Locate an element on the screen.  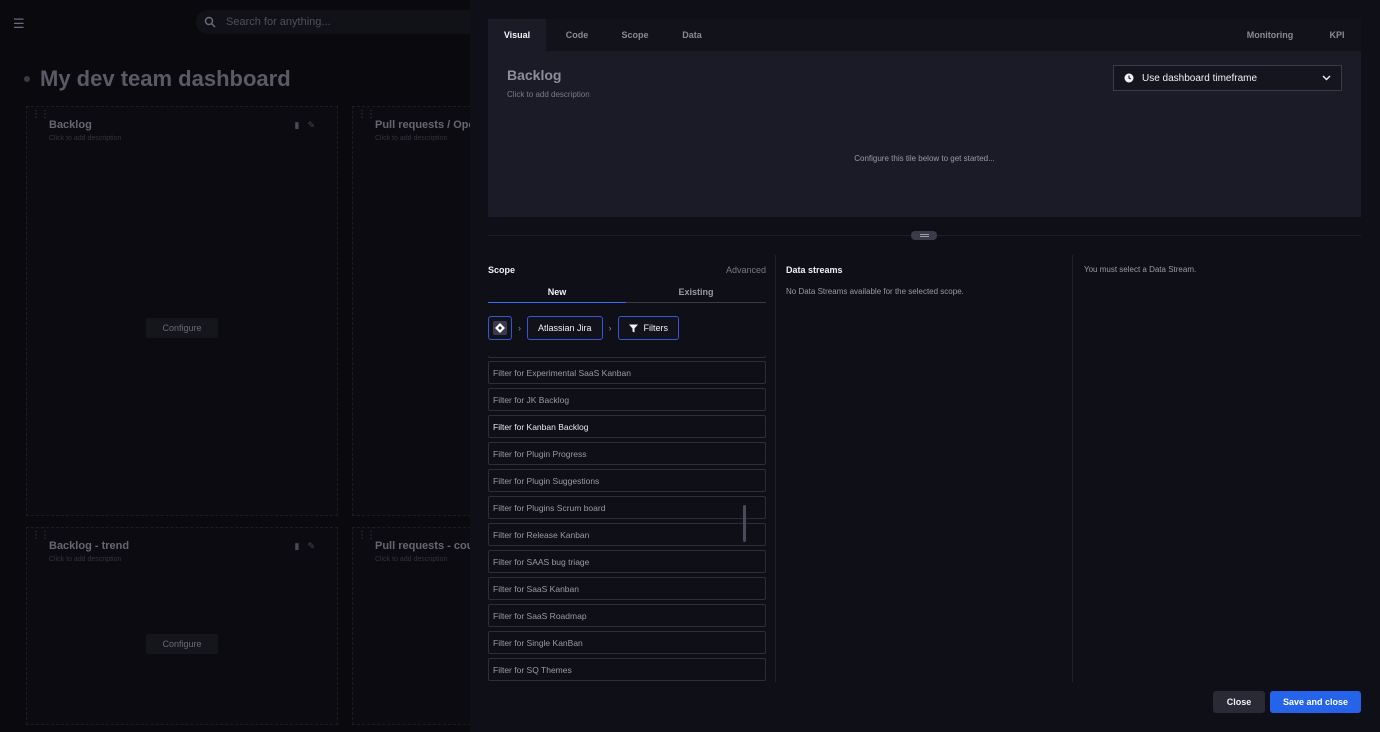
crumb-home is located at coordinates (500, 328).